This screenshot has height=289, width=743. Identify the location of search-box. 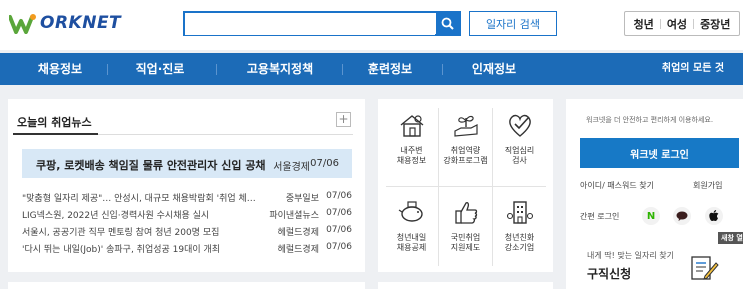
(322, 23).